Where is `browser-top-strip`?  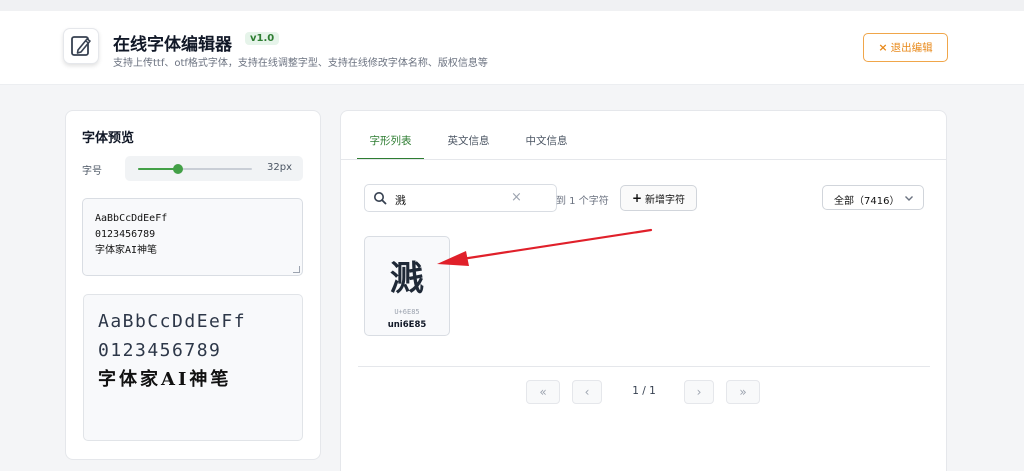 browser-top-strip is located at coordinates (512, 5).